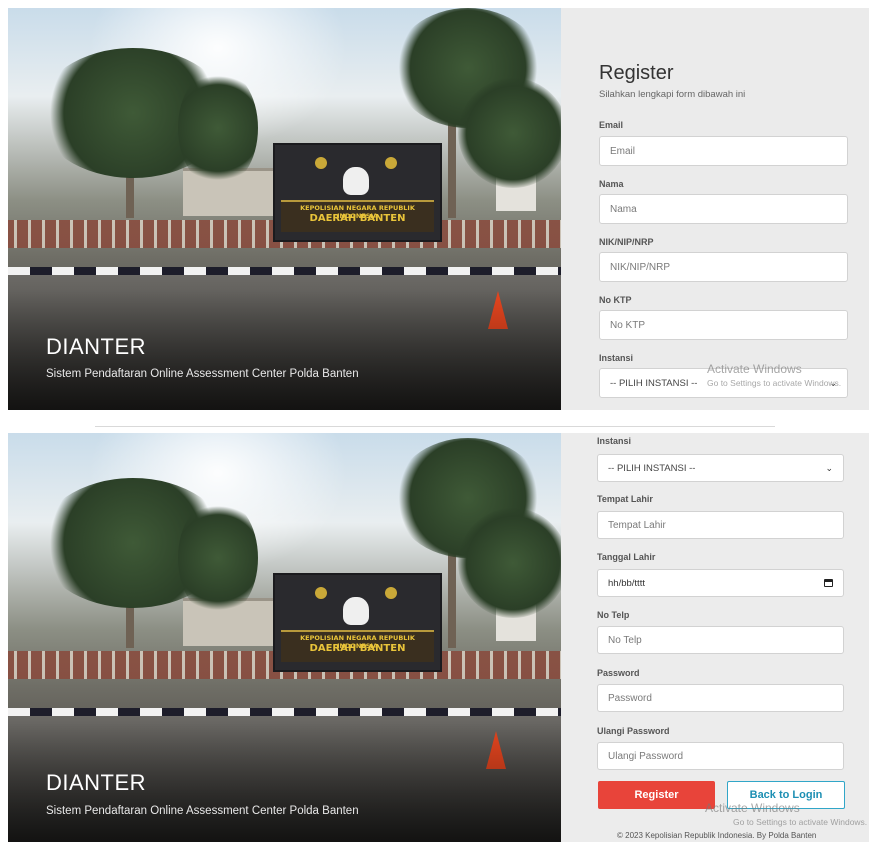 Image resolution: width=869 pixels, height=842 pixels. Describe the element at coordinates (633, 731) in the screenshot. I see `ulangi-password-label: Ulangi Password` at that location.